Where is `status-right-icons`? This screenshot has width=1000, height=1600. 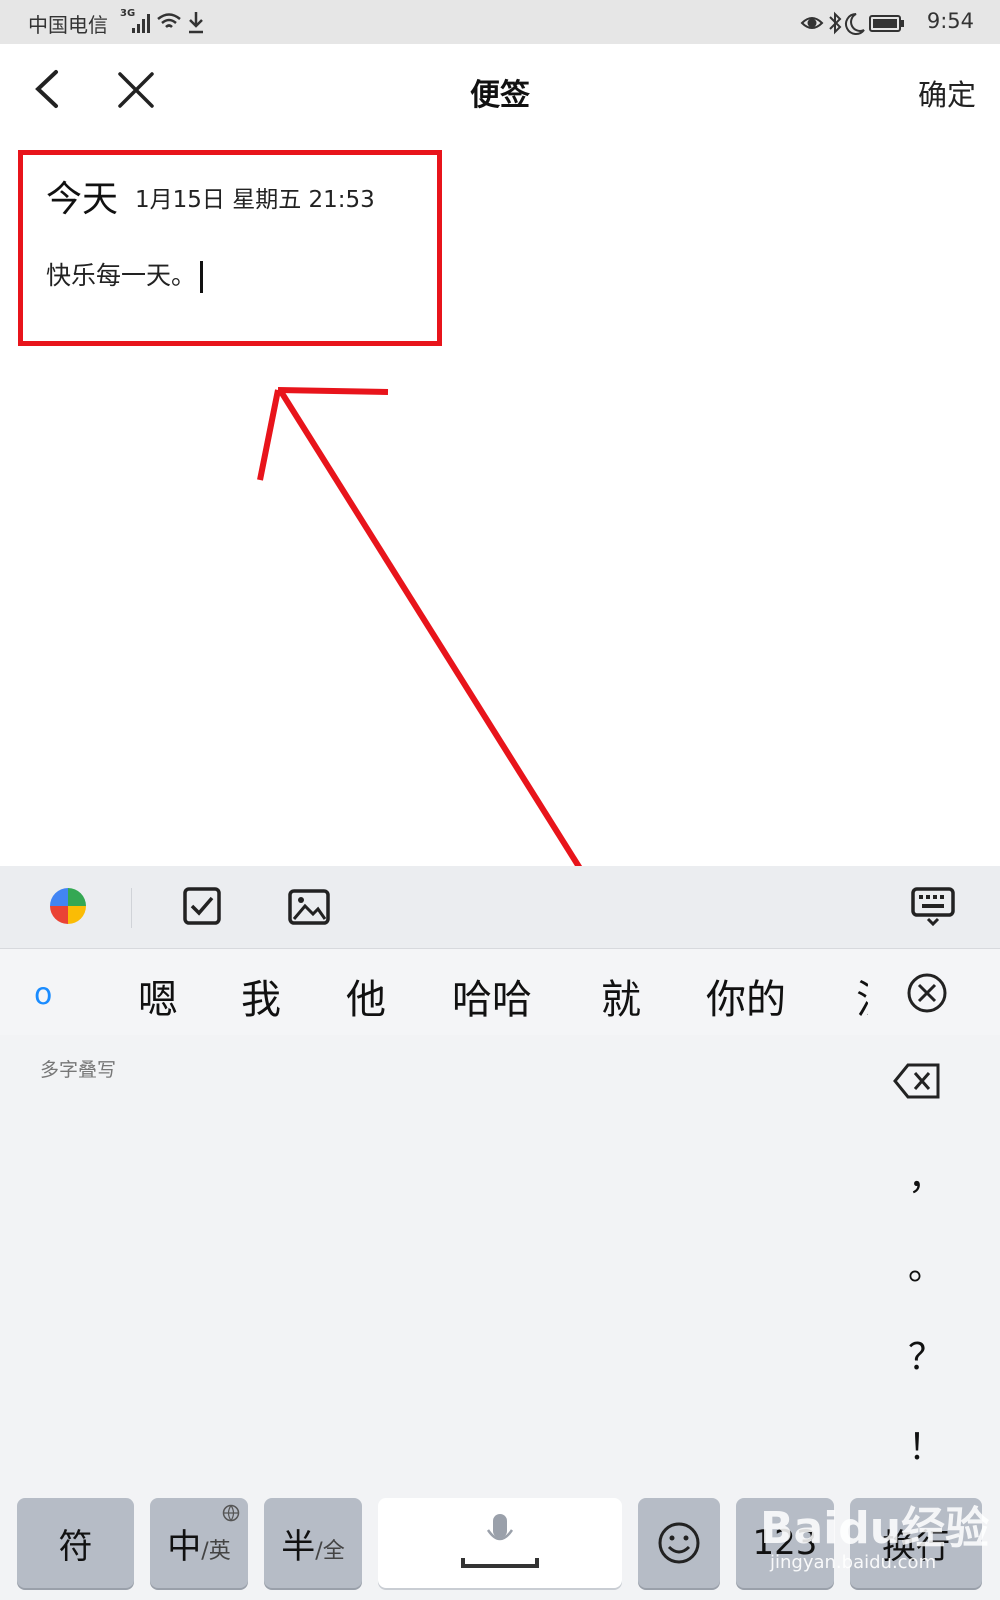 status-right-icons is located at coordinates (852, 23).